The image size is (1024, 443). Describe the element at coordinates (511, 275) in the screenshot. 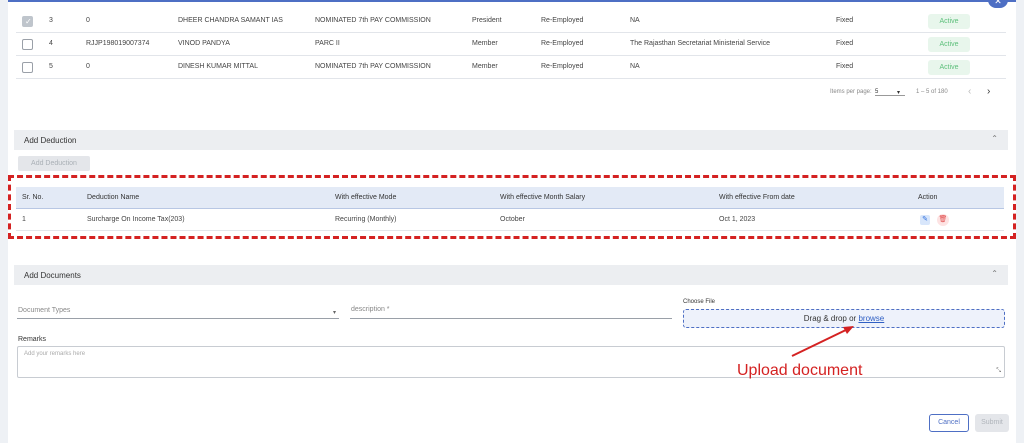

I see `documents-section-header: Add Documents ⌃` at that location.